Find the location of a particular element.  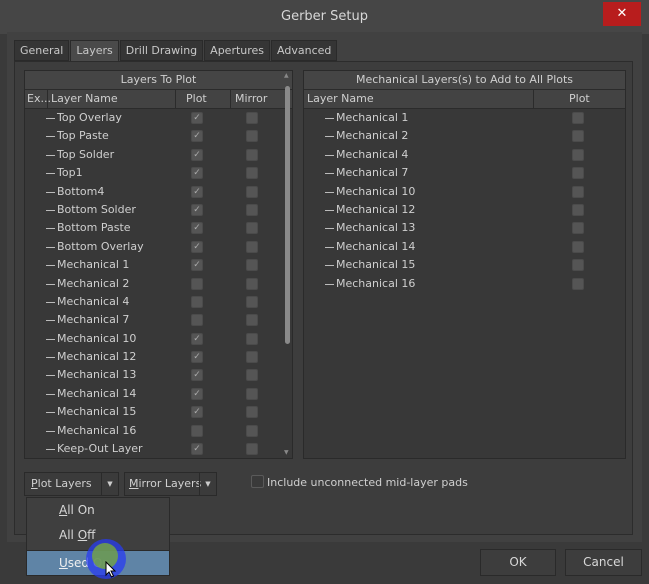

menu-item-accel: O is located at coordinates (82, 535).